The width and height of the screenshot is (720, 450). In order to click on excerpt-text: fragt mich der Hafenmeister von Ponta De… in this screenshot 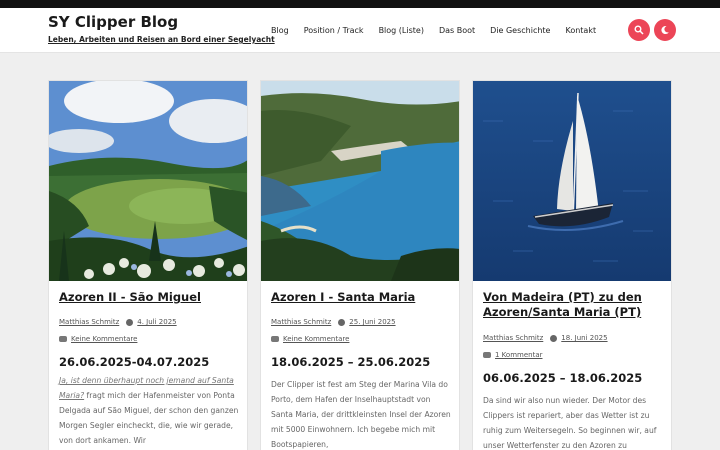, I will do `click(149, 418)`.